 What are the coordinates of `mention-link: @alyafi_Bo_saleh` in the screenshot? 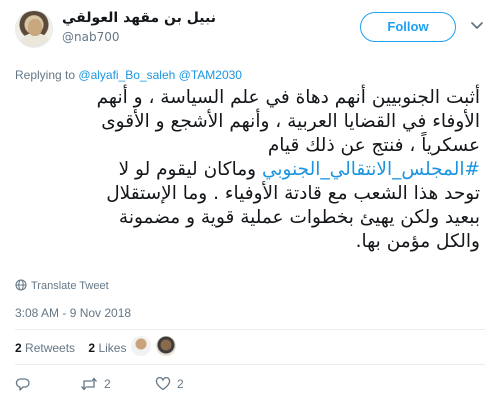 It's located at (126, 75).